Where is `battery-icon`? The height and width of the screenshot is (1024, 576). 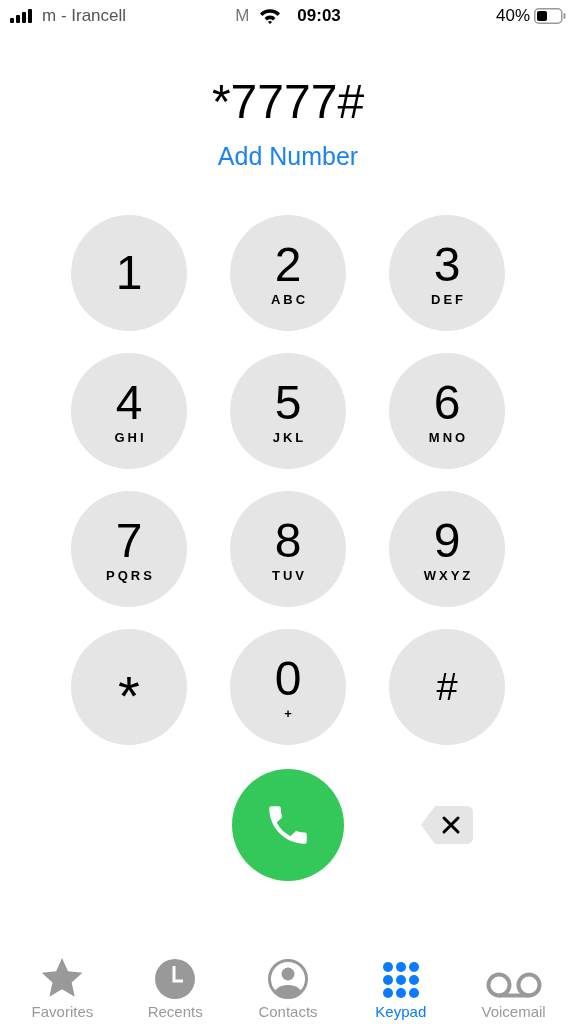 battery-icon is located at coordinates (550, 16).